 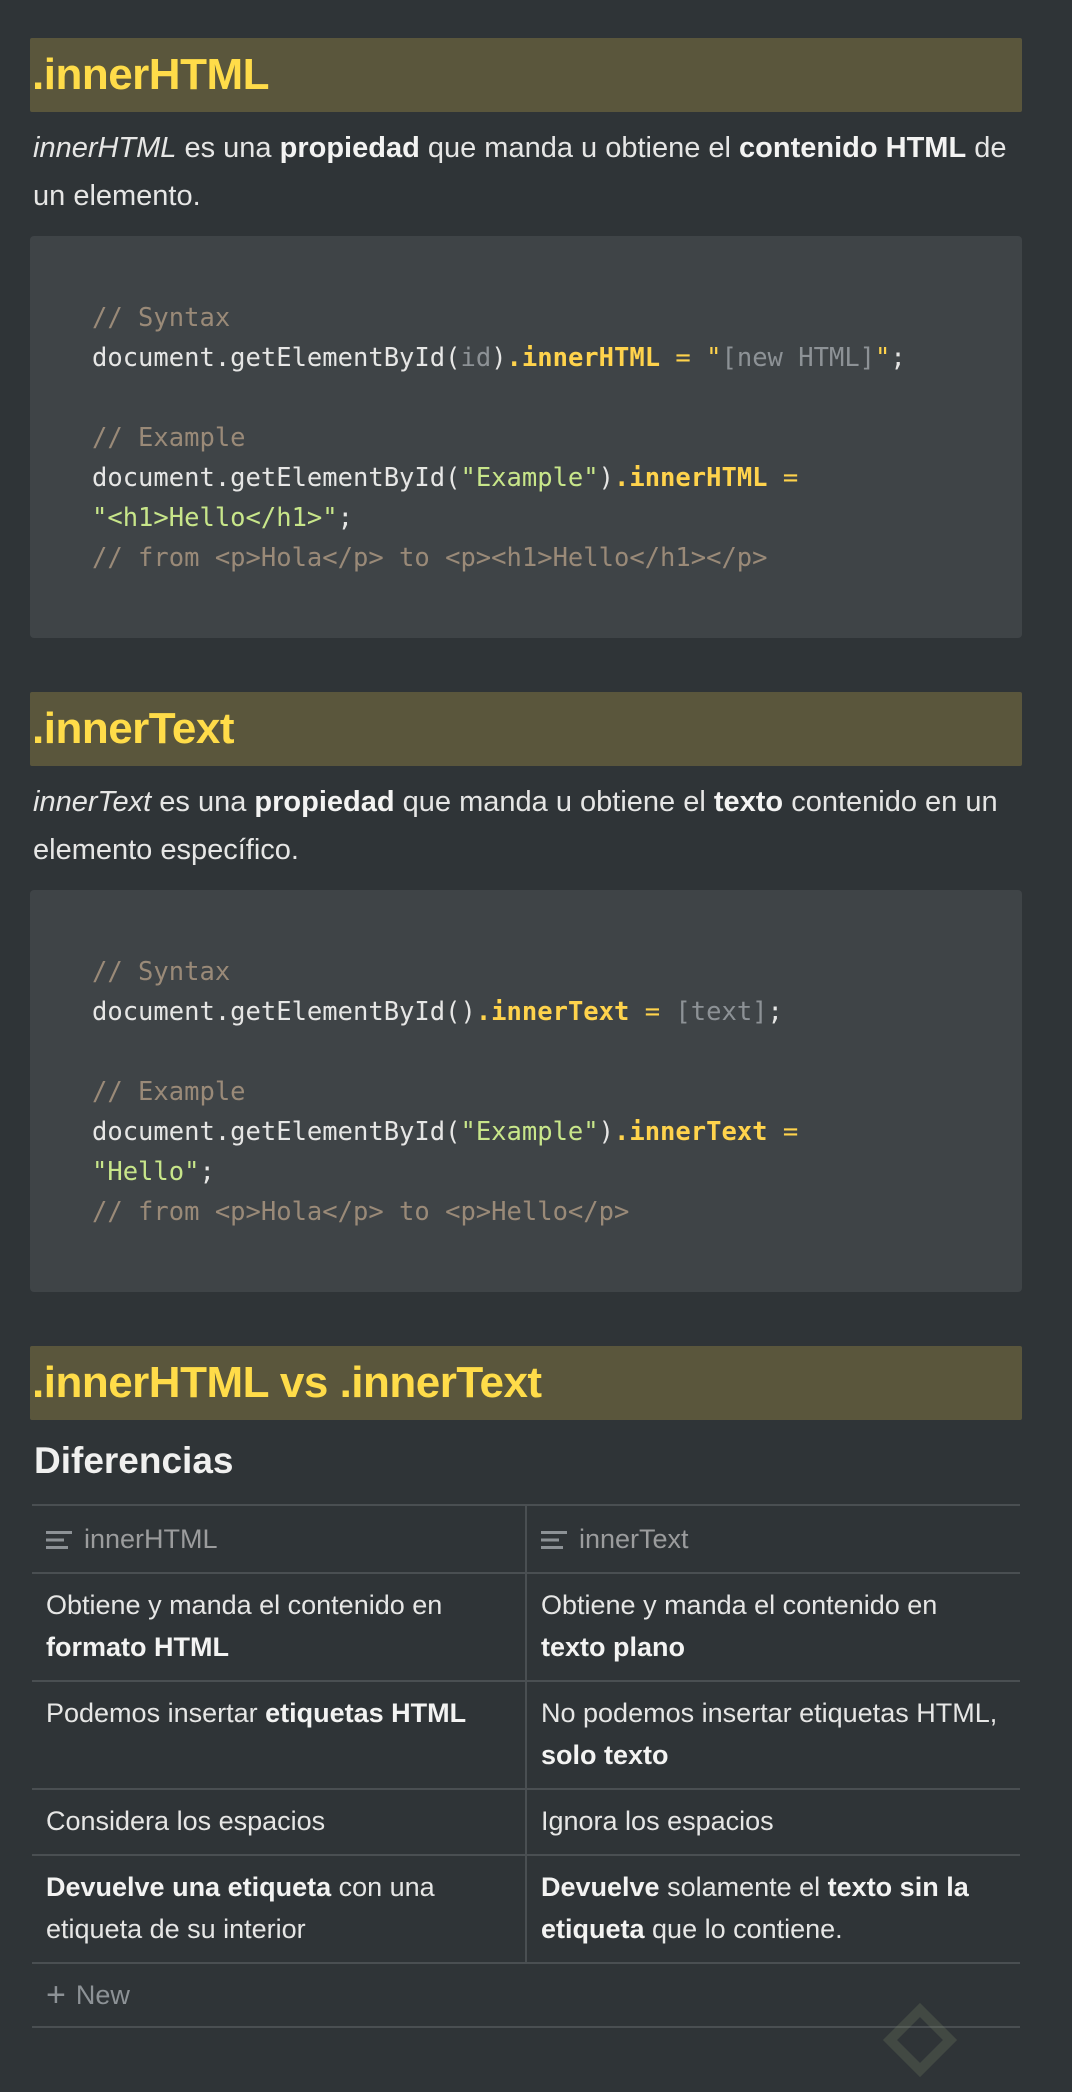 What do you see at coordinates (361, 1212) in the screenshot?
I see `code-comment: // from <p>Hola</p> to <p>Hello</p>` at bounding box center [361, 1212].